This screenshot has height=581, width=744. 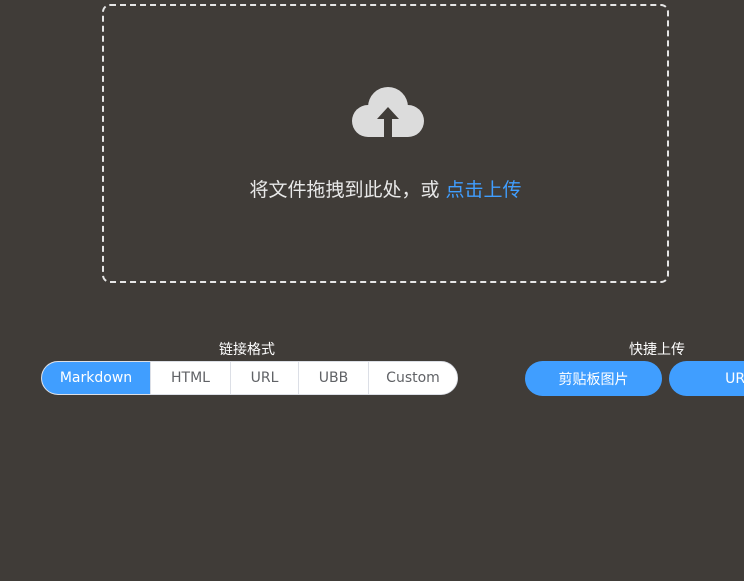 What do you see at coordinates (484, 190) in the screenshot?
I see `click-upload-link: 点击上传` at bounding box center [484, 190].